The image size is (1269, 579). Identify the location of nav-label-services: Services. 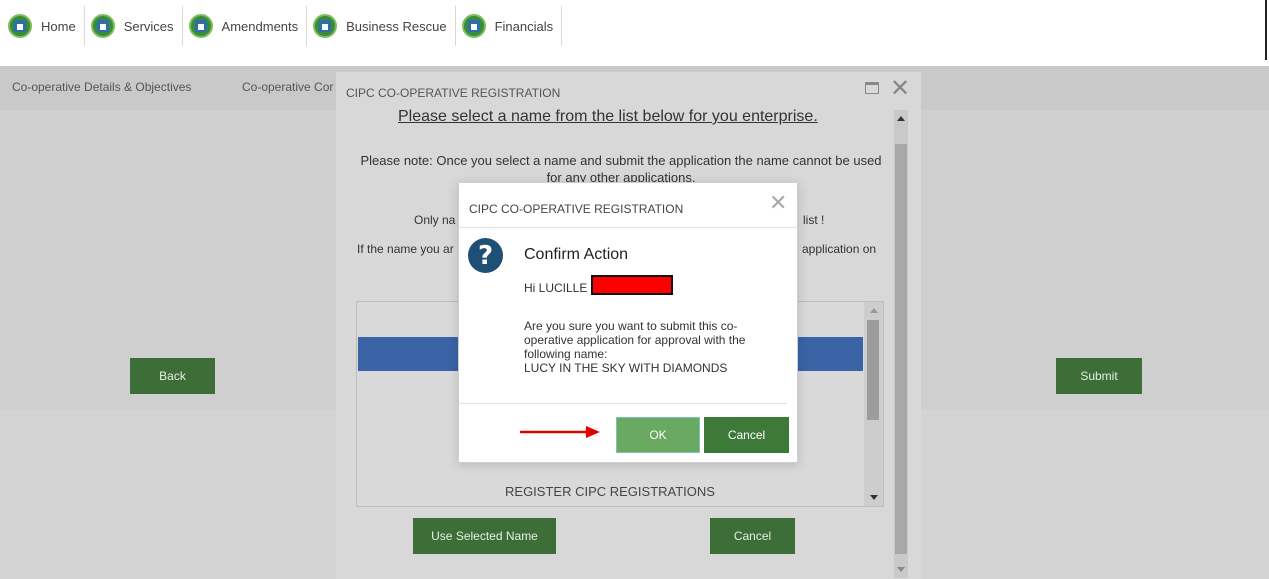
(148, 26).